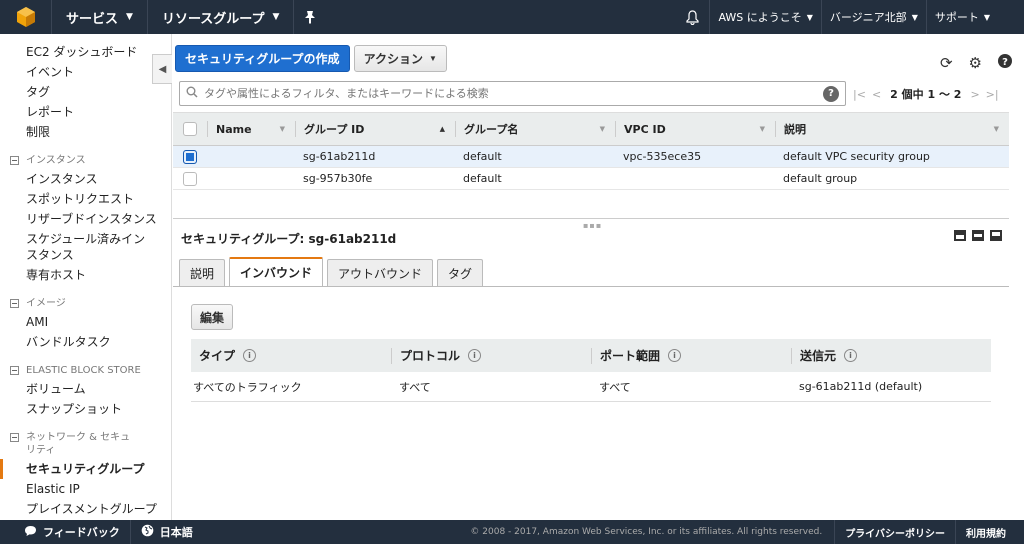 The width and height of the screenshot is (1024, 544). I want to click on sidebar-item-elastic-ip: Elastic IP, so click(85, 489).